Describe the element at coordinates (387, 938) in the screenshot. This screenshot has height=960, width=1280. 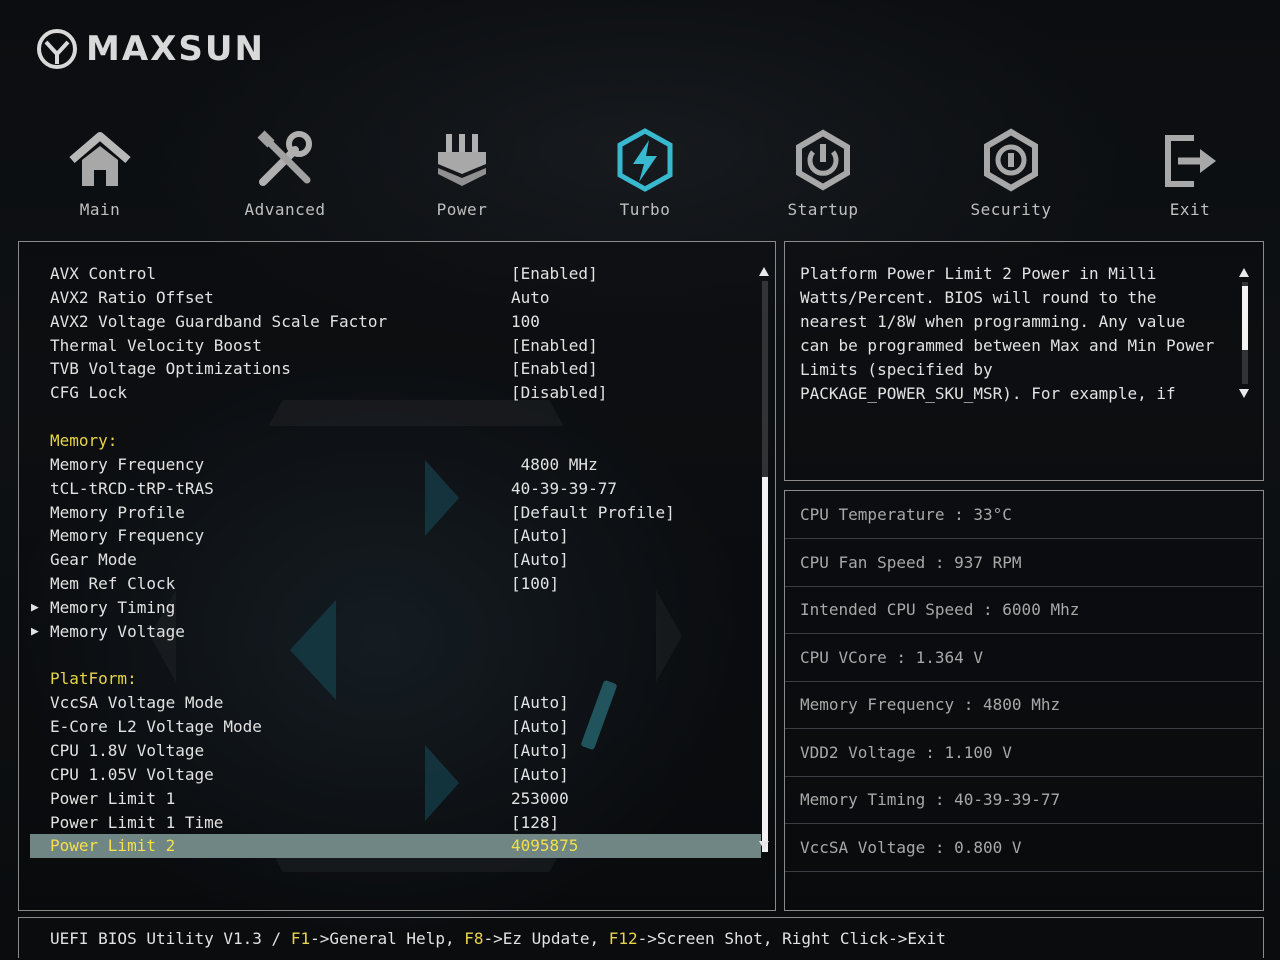
I see `hotkey-f1-desc: ->General Help,` at that location.